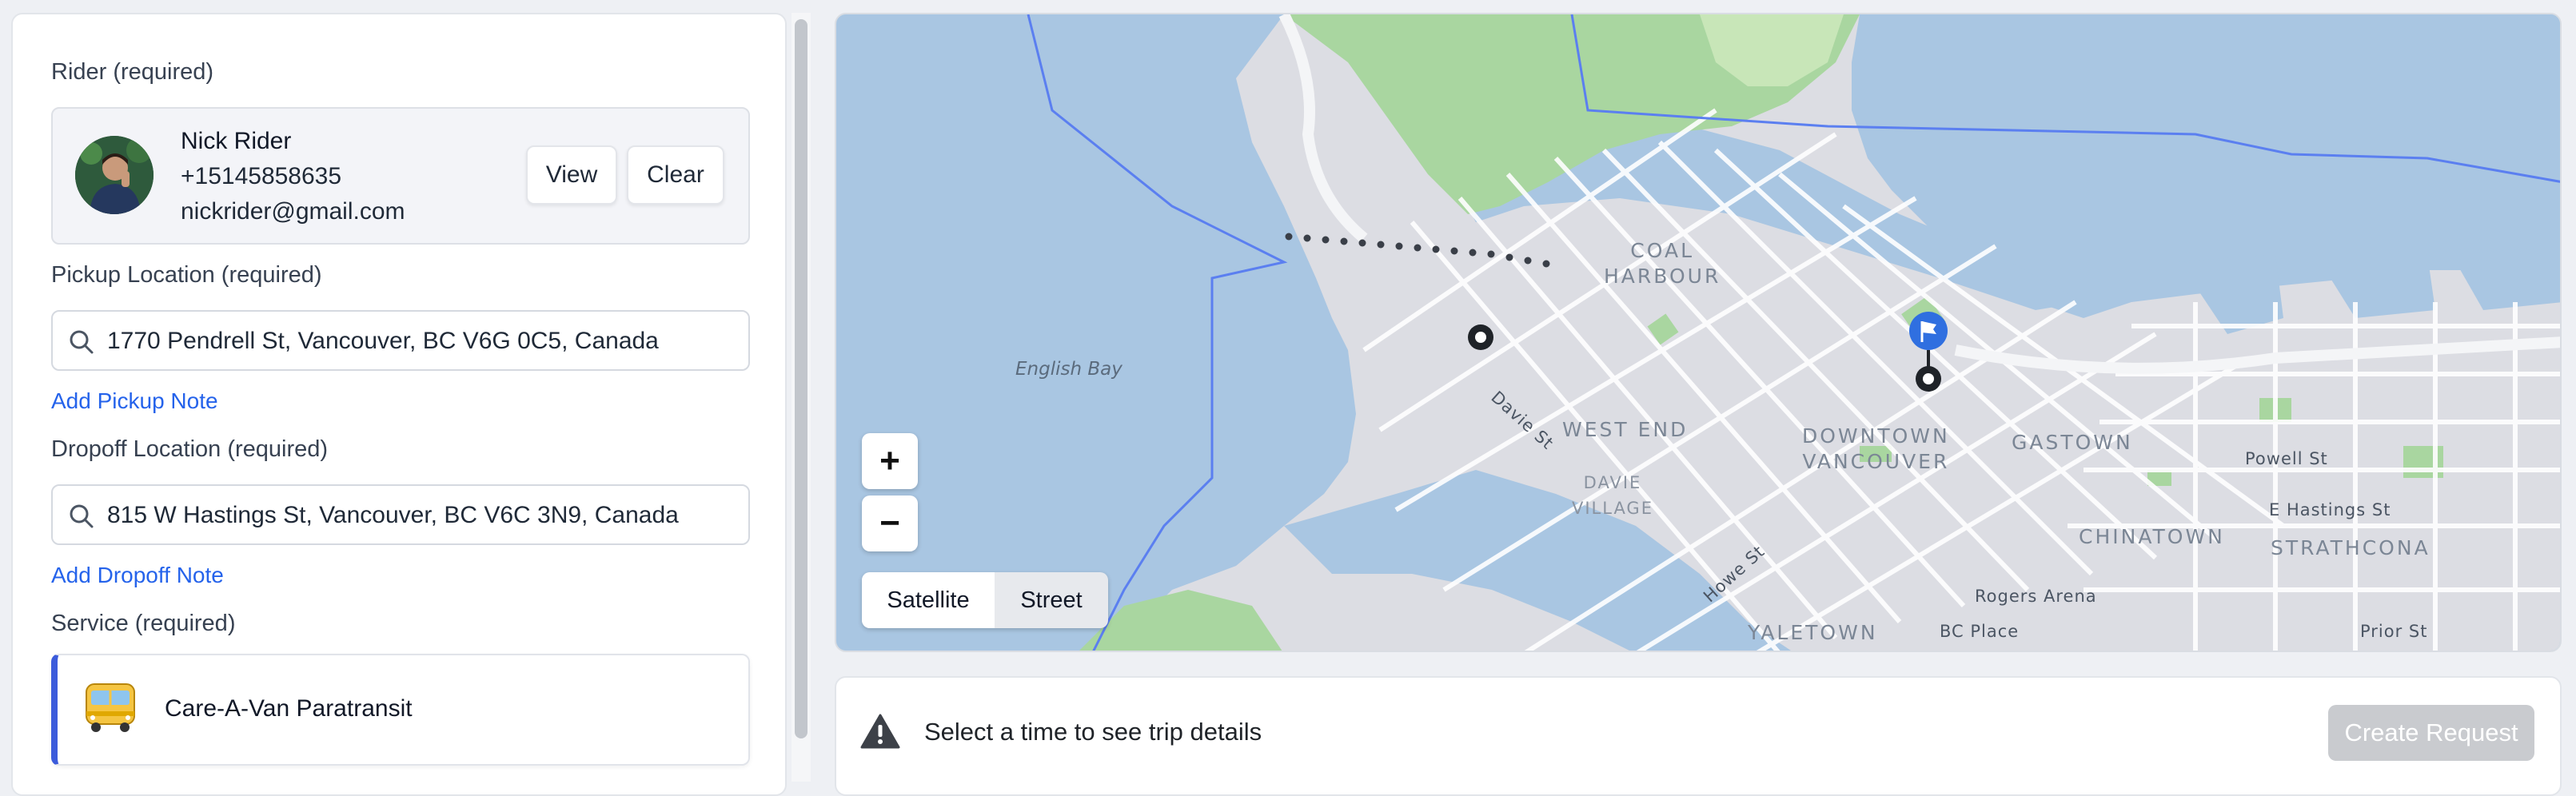 This screenshot has height=796, width=2576. Describe the element at coordinates (1480, 337) in the screenshot. I see `pickup-marker-icon` at that location.